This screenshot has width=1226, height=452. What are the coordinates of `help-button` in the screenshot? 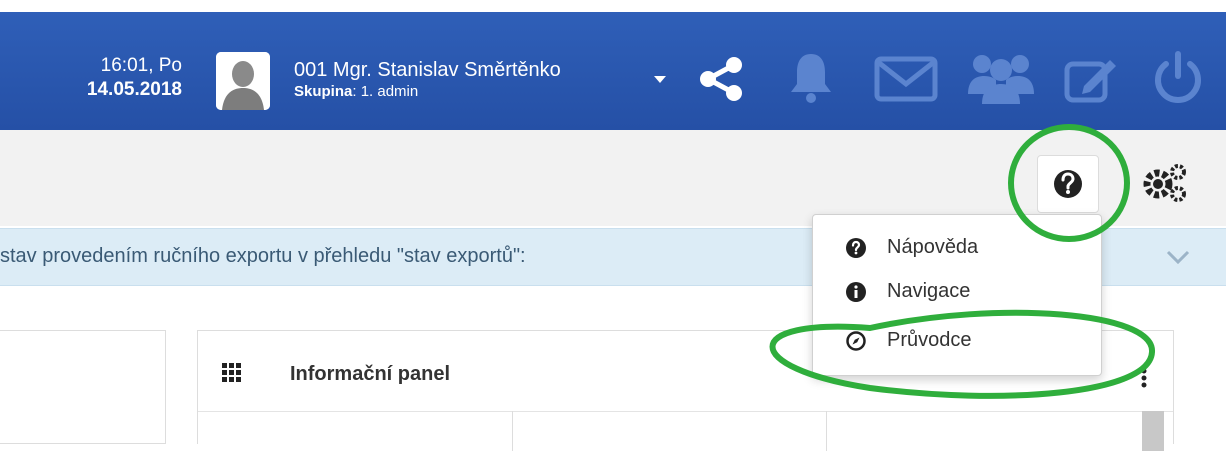 It's located at (1068, 184).